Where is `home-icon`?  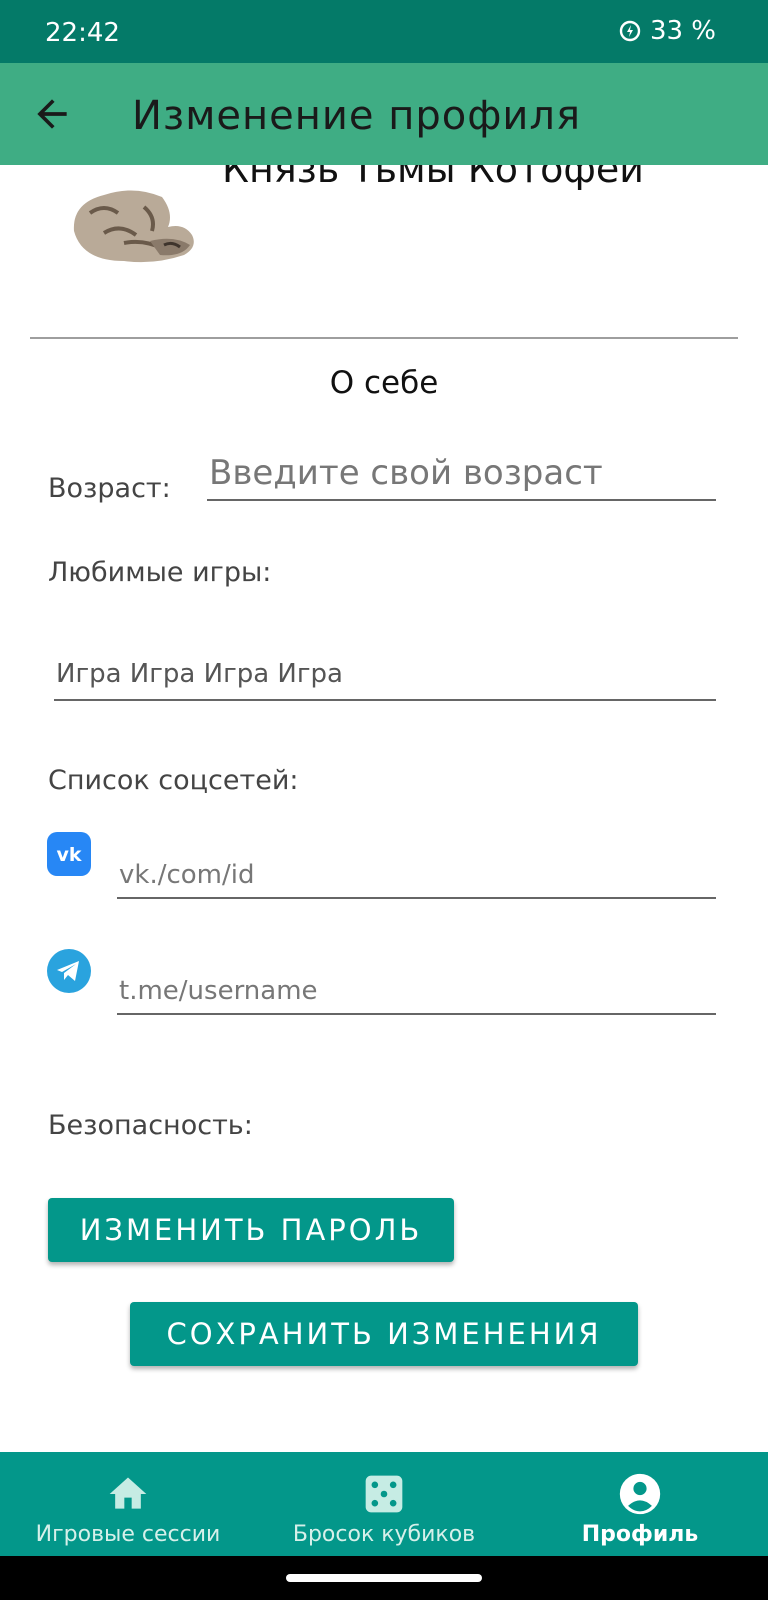
home-icon is located at coordinates (128, 1493).